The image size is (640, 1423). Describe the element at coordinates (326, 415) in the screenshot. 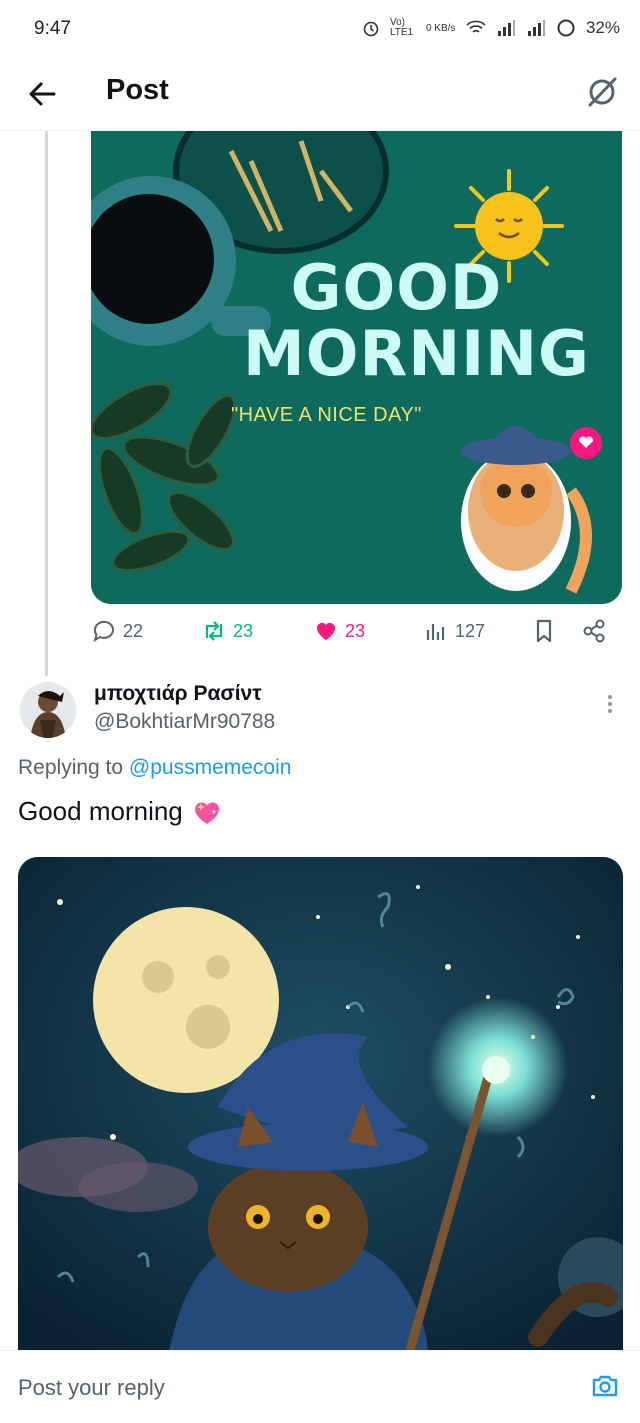

I see `have-a-nice-day-text: "HAVE A NICE DAY"` at that location.